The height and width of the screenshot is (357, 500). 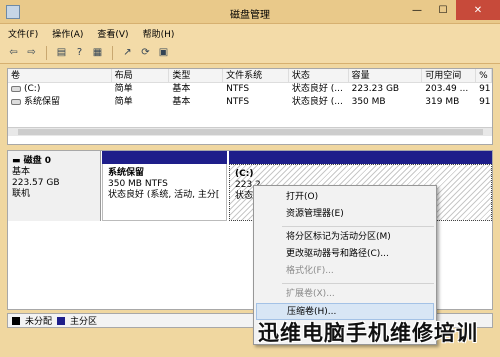 I want to click on disk-name: ▬ 磁盘 0, so click(x=54, y=161).